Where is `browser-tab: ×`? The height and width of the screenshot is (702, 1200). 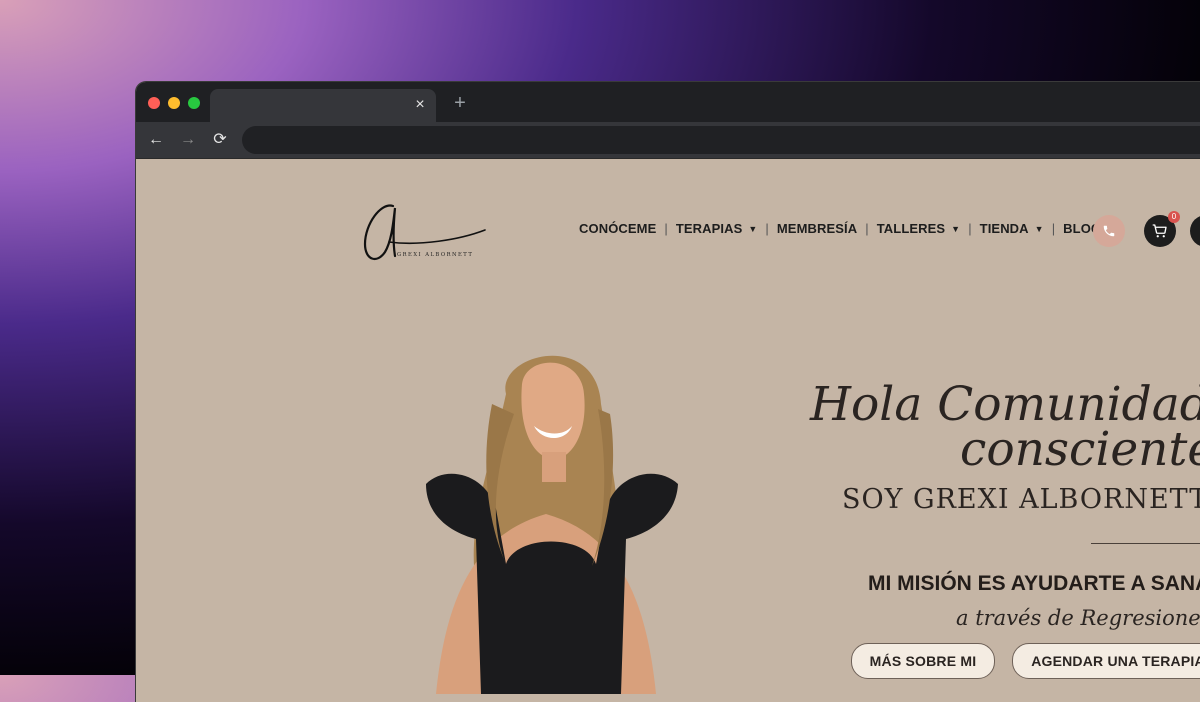
browser-tab: × is located at coordinates (323, 105).